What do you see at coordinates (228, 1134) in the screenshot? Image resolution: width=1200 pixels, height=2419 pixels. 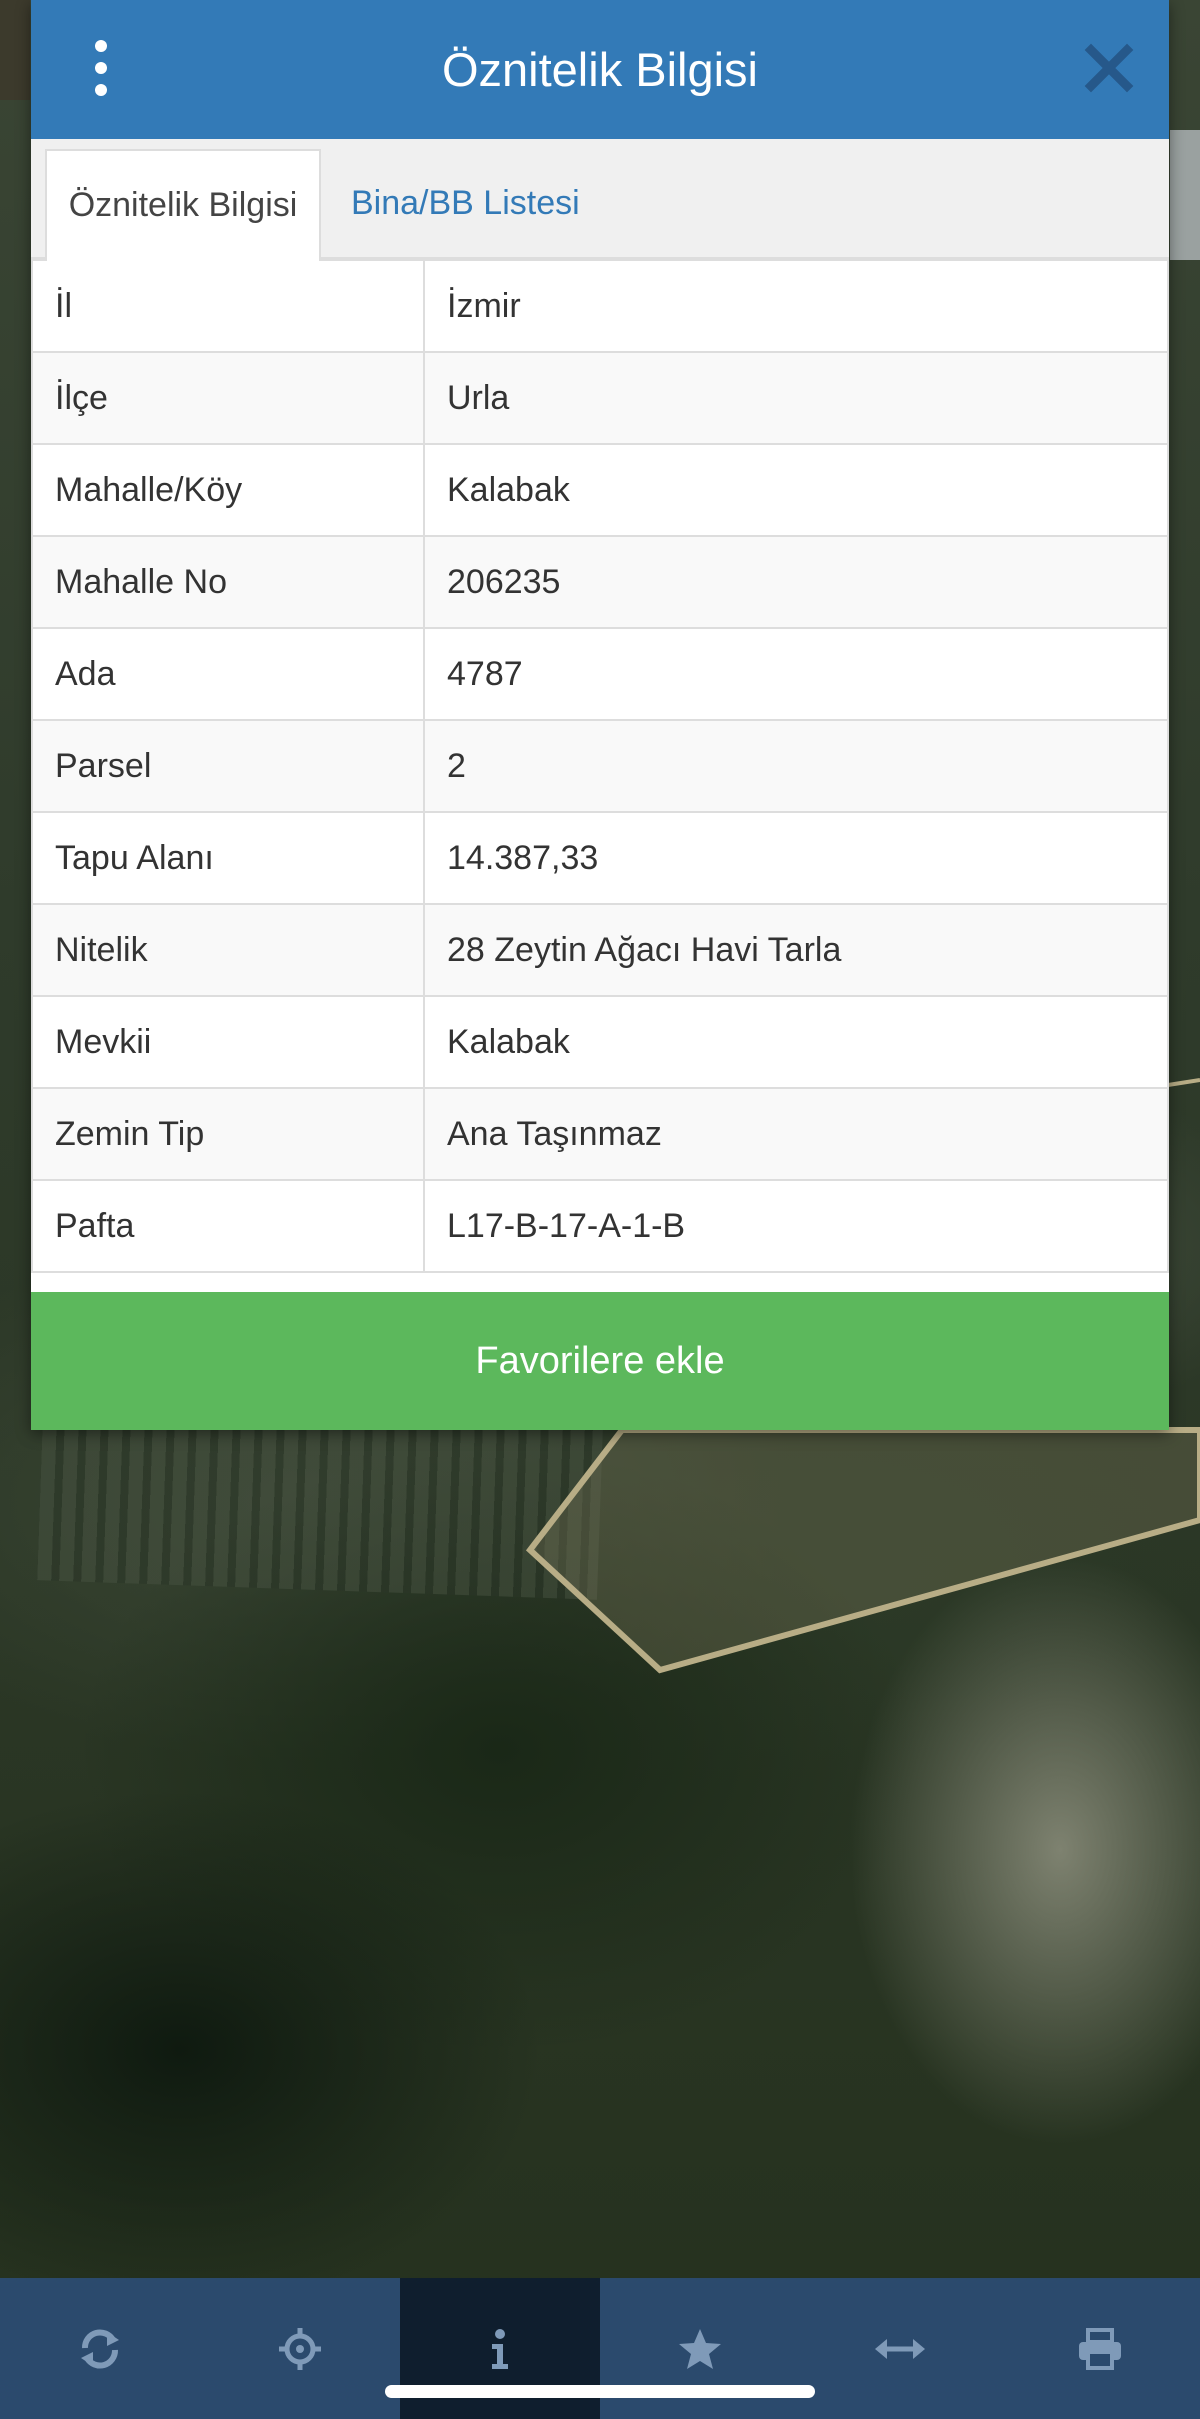 I see `attribute-key: Zemin Tip` at bounding box center [228, 1134].